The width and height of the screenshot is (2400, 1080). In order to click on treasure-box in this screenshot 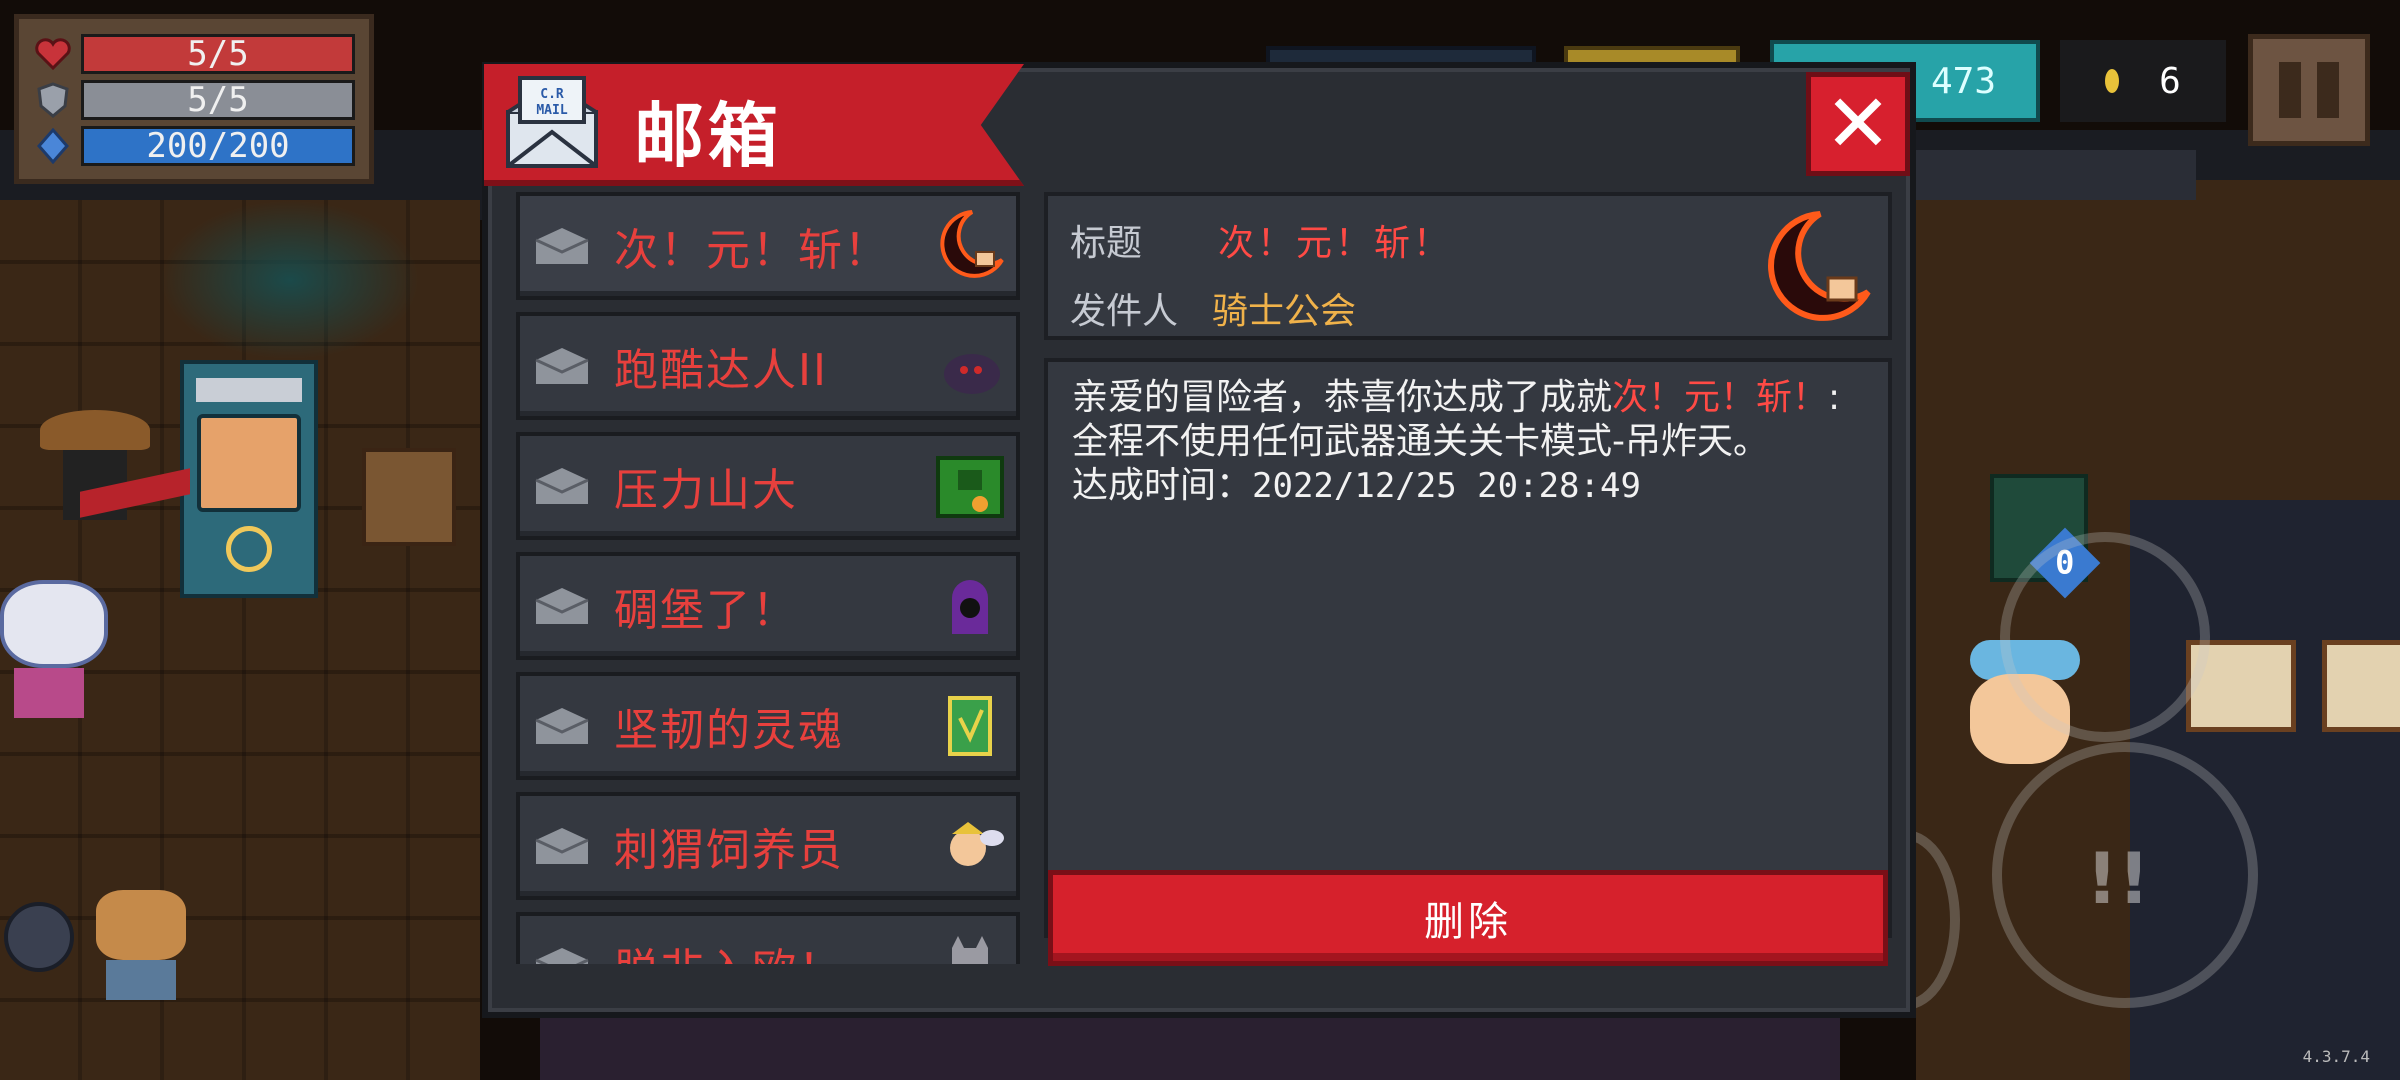, I will do `click(409, 497)`.